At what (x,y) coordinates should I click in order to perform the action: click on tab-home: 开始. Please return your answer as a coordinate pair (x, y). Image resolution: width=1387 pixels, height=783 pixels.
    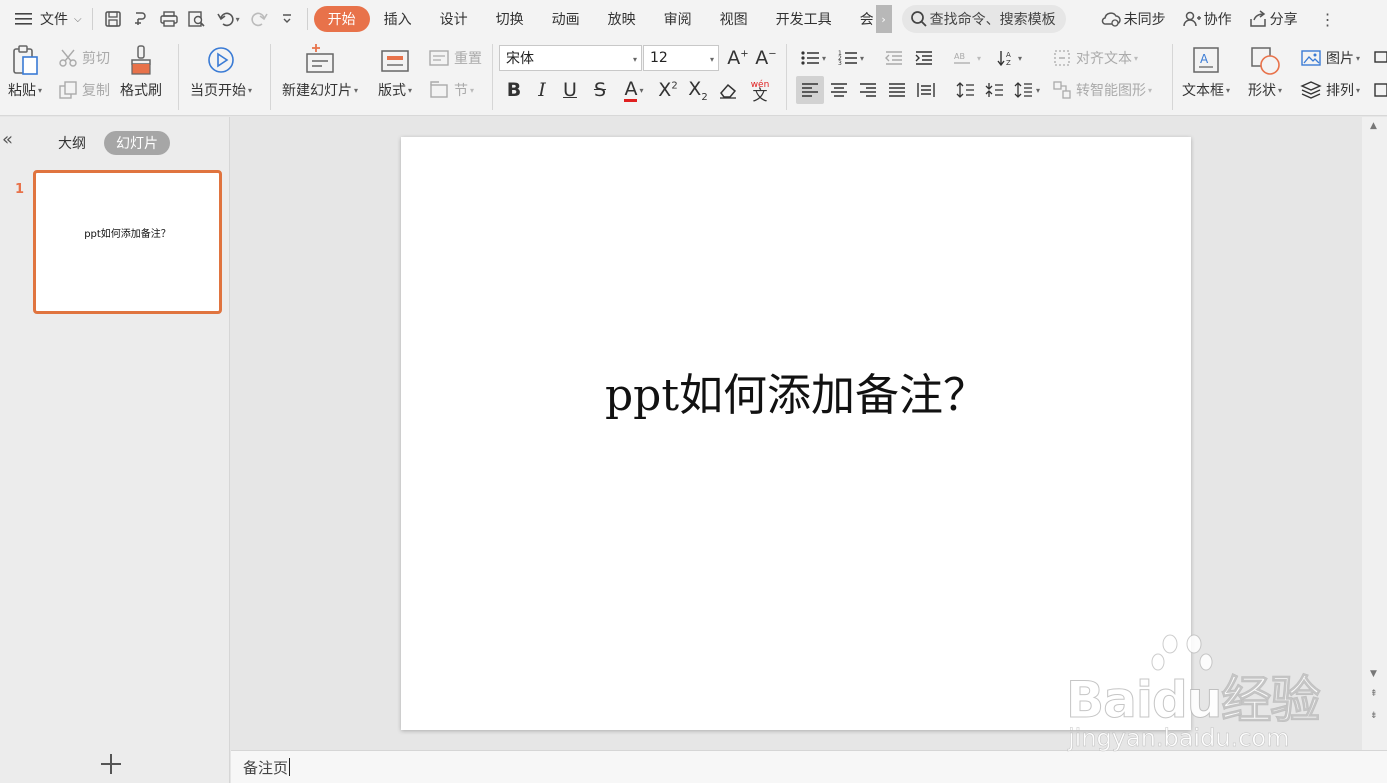
    Looking at the image, I should click on (341, 19).